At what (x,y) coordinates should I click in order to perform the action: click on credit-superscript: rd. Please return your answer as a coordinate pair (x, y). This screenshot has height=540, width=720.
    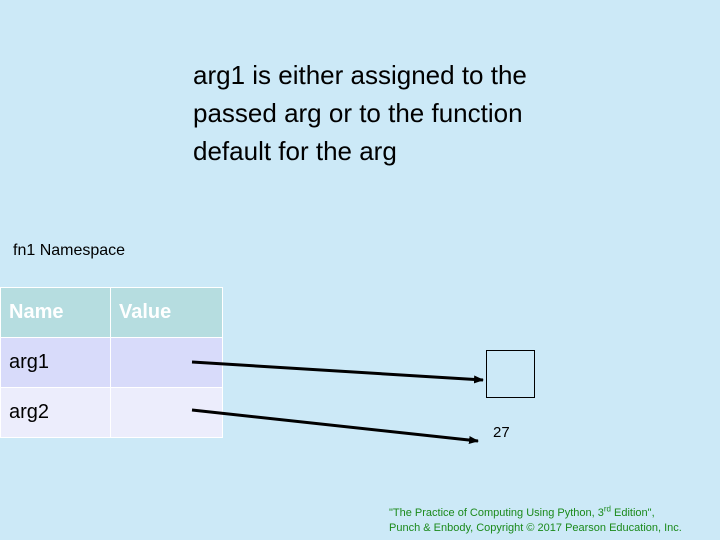
    Looking at the image, I should click on (607, 509).